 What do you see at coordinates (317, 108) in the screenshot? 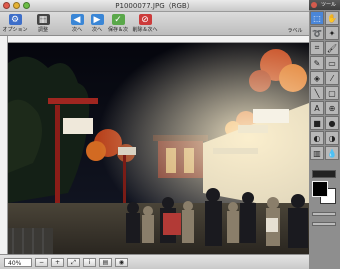
I see `text-icon: A` at bounding box center [317, 108].